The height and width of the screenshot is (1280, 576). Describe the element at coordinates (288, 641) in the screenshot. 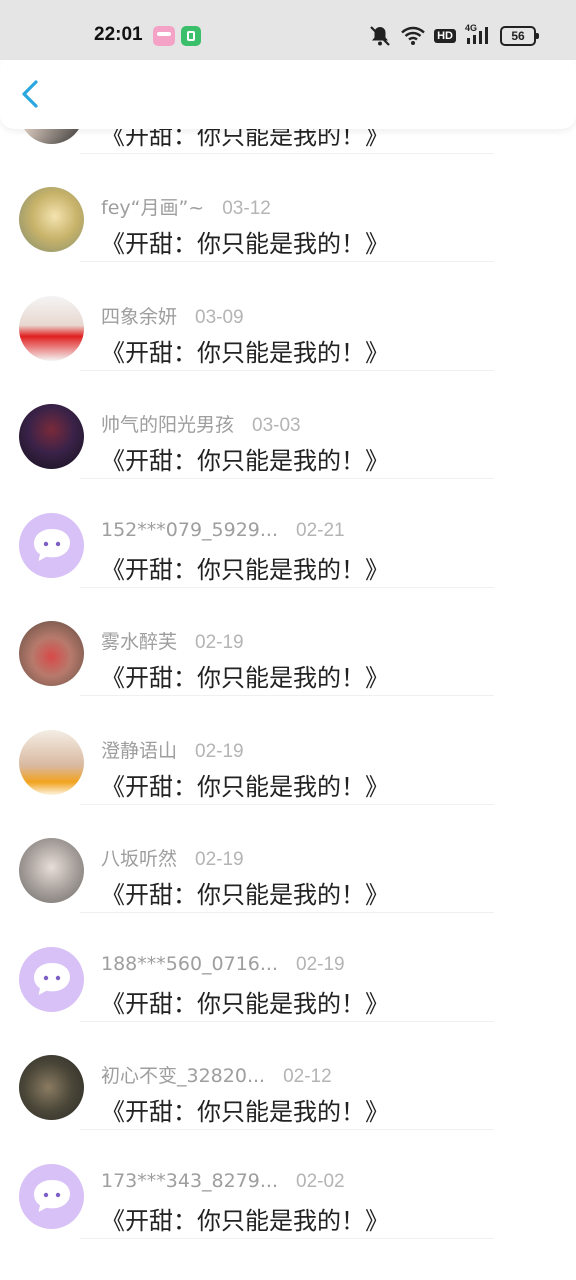

I see `list-item: 雾水醉芙 02-19 《开甜：你只能是我的！》` at that location.